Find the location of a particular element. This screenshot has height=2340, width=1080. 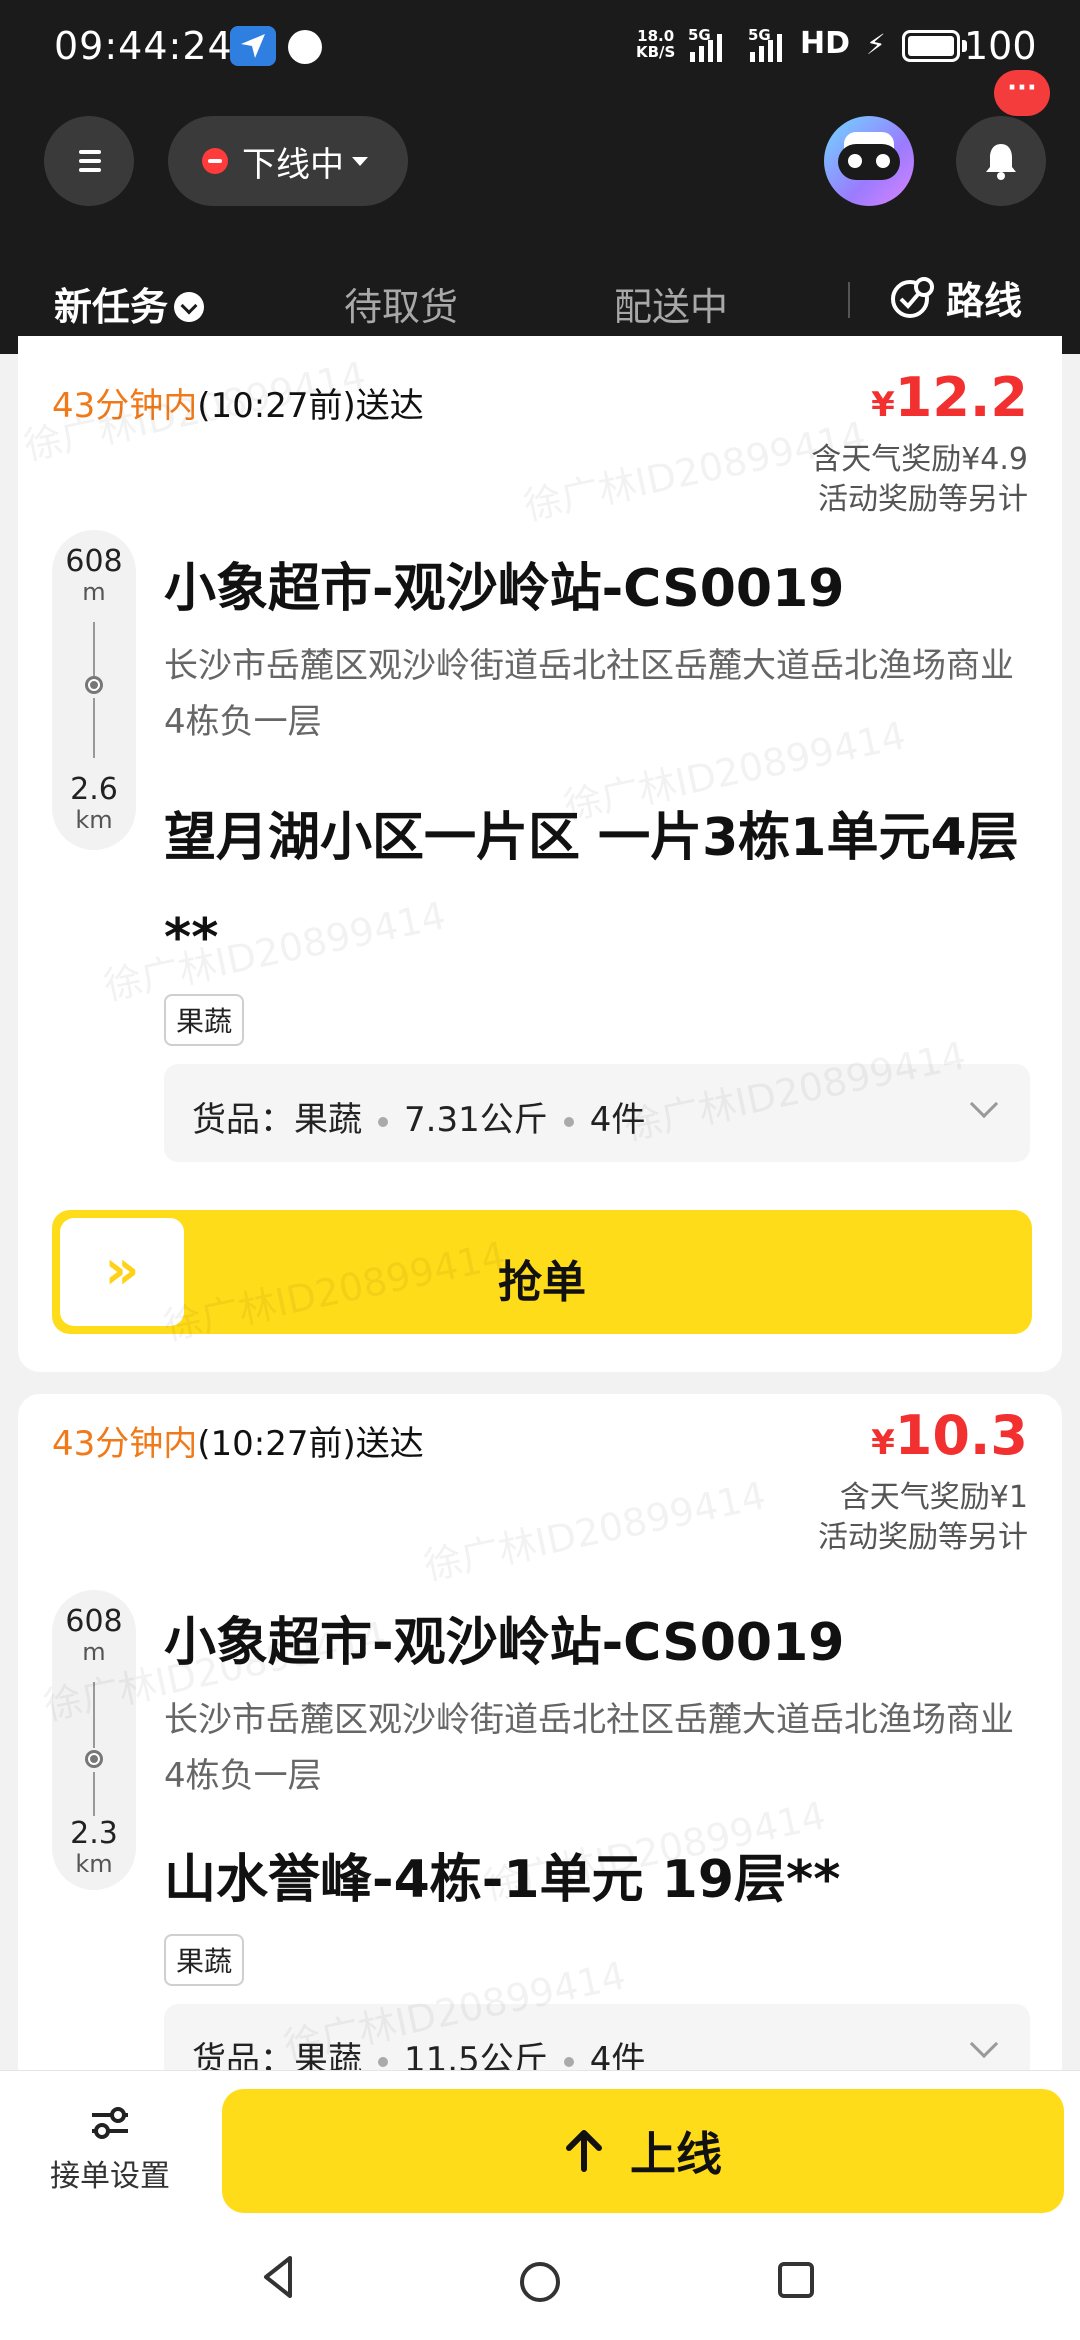

chat-bubble-icon is located at coordinates (305, 47).